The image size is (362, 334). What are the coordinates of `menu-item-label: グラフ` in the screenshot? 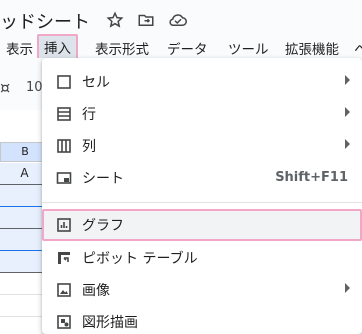 It's located at (103, 226).